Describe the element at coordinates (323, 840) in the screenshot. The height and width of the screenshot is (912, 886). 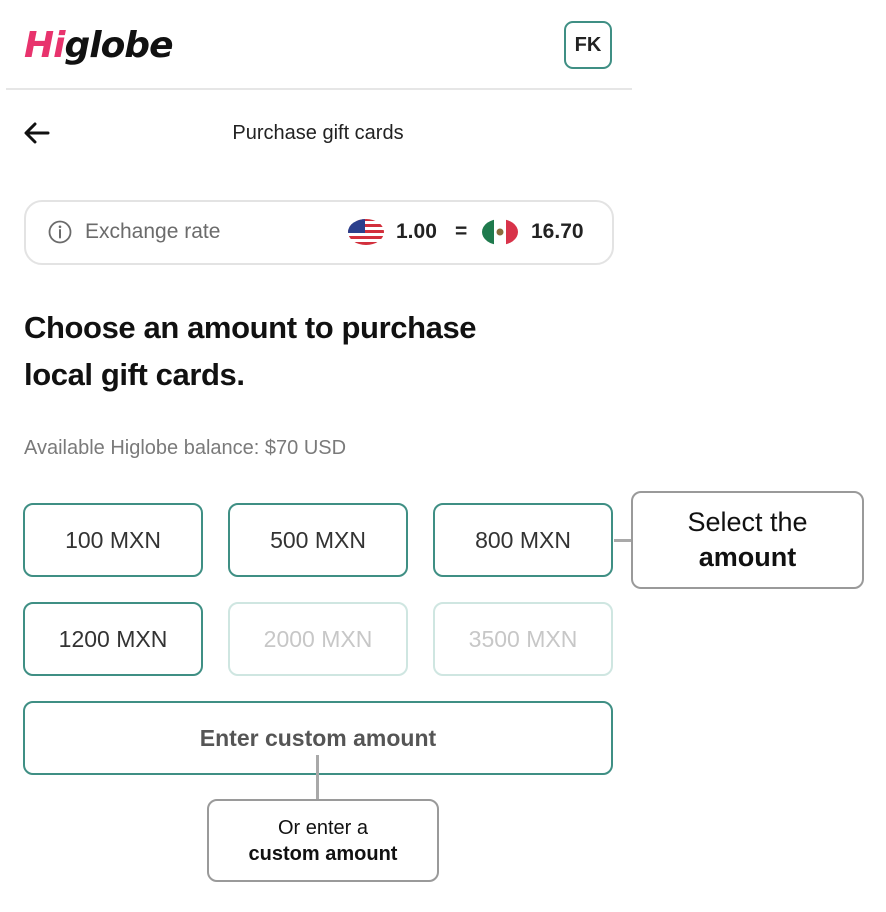
I see `annotation-custom-amount: Or enter a custom amount` at that location.